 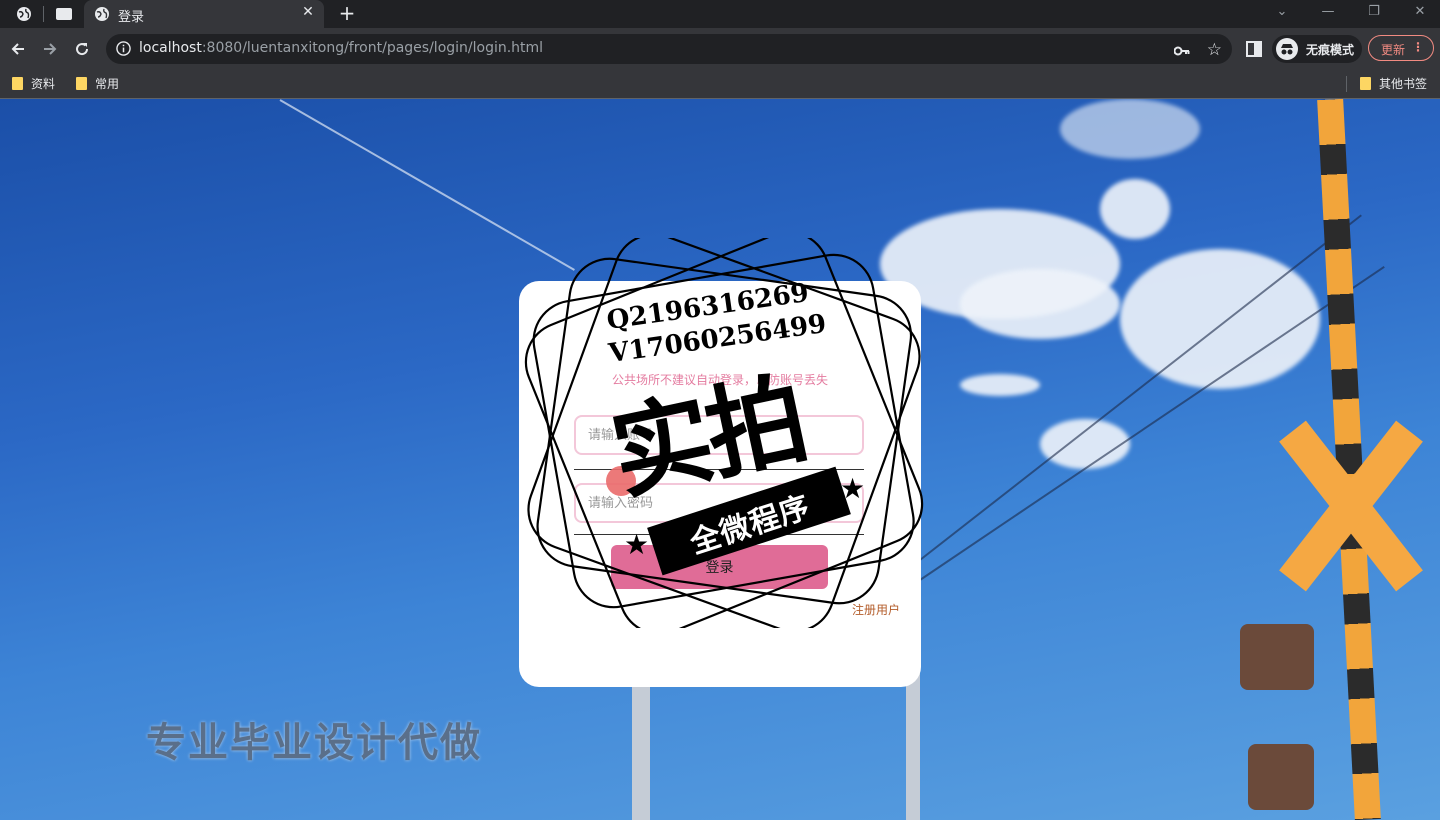 I want to click on update-button: 更新 ⋮, so click(x=1401, y=48).